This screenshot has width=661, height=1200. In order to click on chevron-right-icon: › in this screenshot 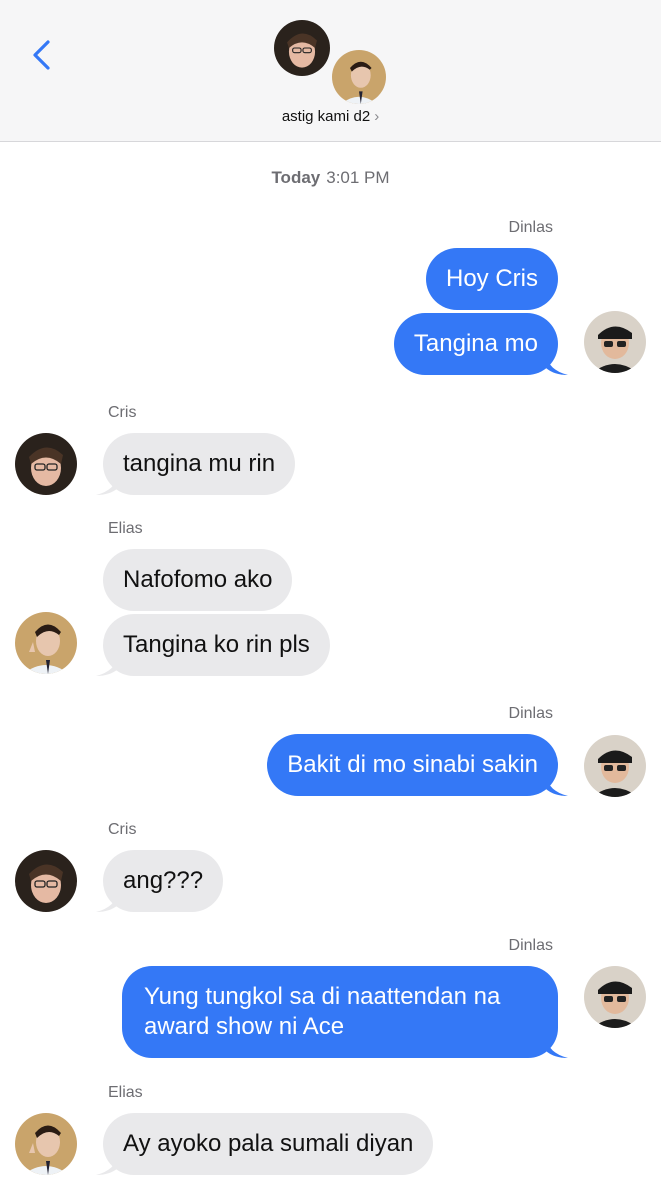, I will do `click(377, 116)`.